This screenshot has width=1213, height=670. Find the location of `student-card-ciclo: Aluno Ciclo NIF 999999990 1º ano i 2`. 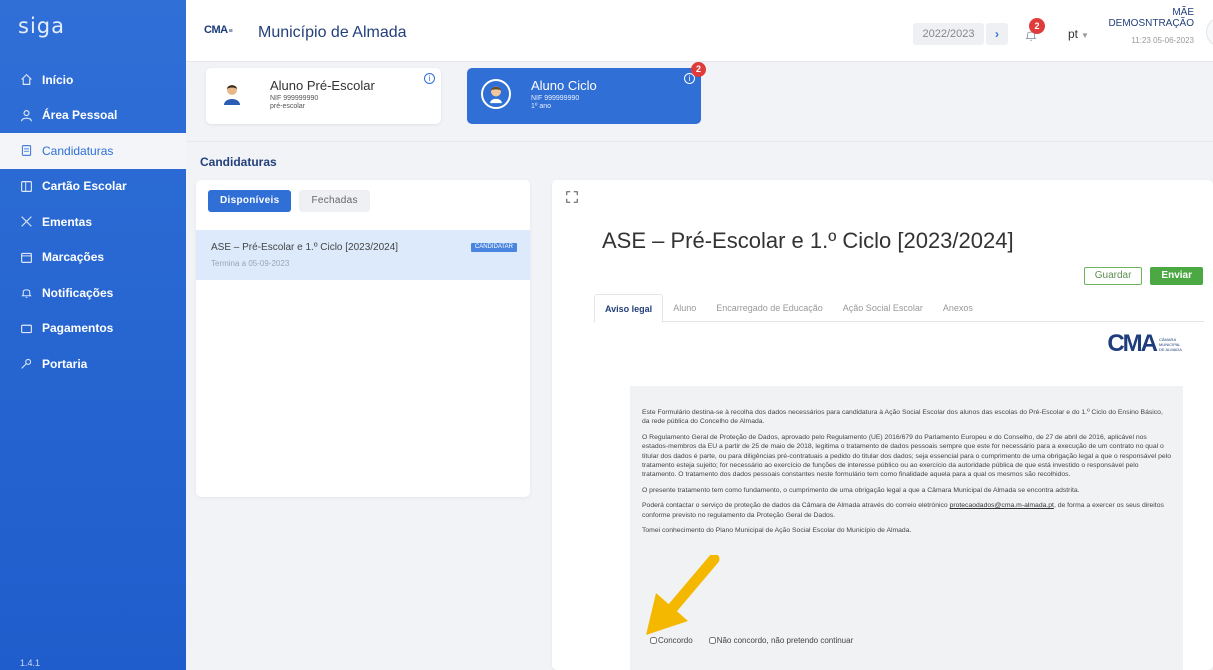

student-card-ciclo: Aluno Ciclo NIF 999999990 1º ano i 2 is located at coordinates (586, 93).